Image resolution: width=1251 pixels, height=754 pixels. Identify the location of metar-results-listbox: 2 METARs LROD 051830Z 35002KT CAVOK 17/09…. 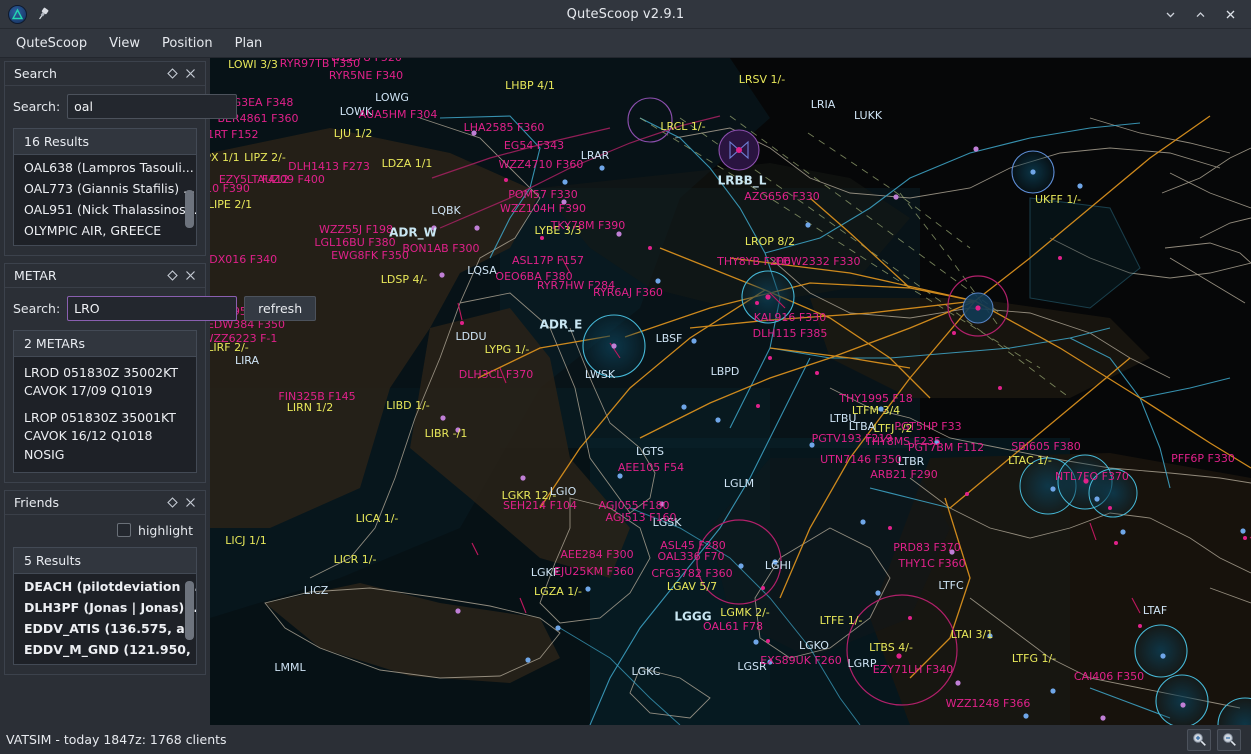
(105, 401).